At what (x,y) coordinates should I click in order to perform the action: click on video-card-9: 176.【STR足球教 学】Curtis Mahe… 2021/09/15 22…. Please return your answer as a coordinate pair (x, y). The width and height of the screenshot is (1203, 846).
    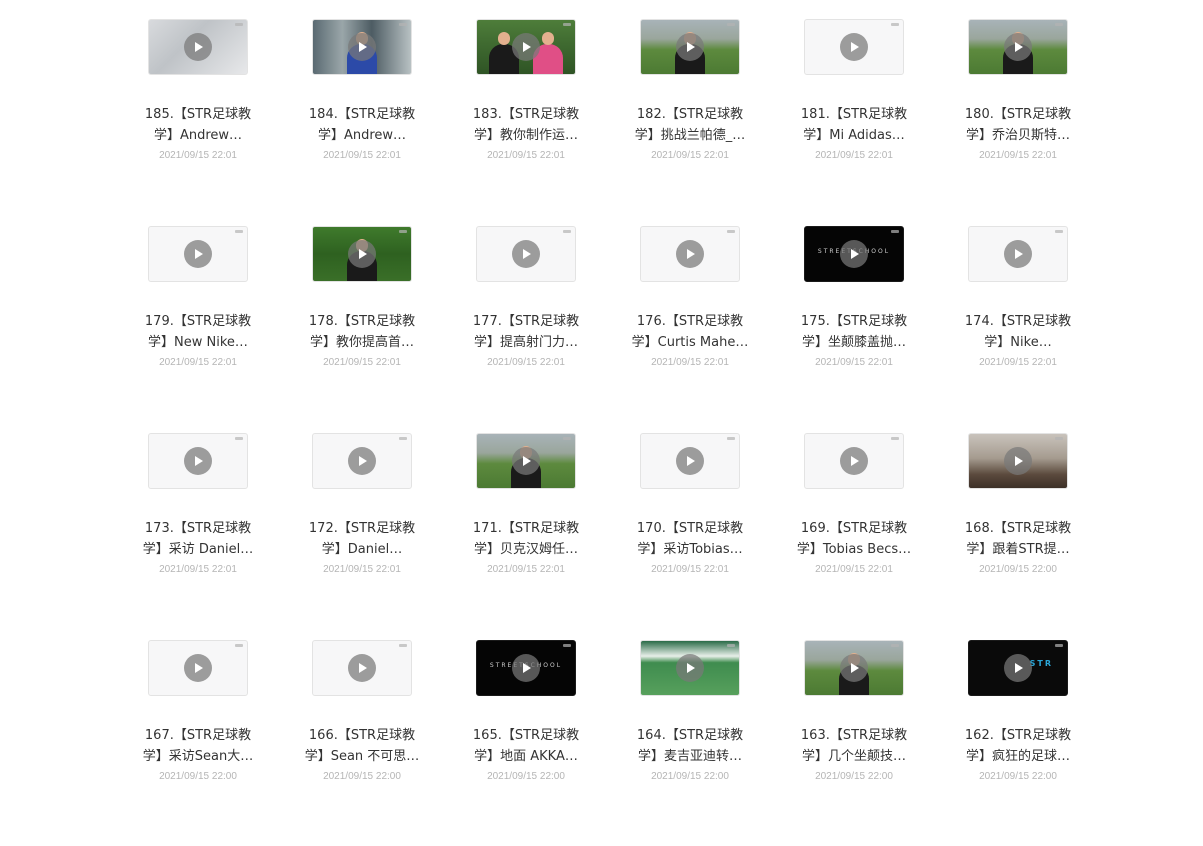
    Looking at the image, I should click on (690, 328).